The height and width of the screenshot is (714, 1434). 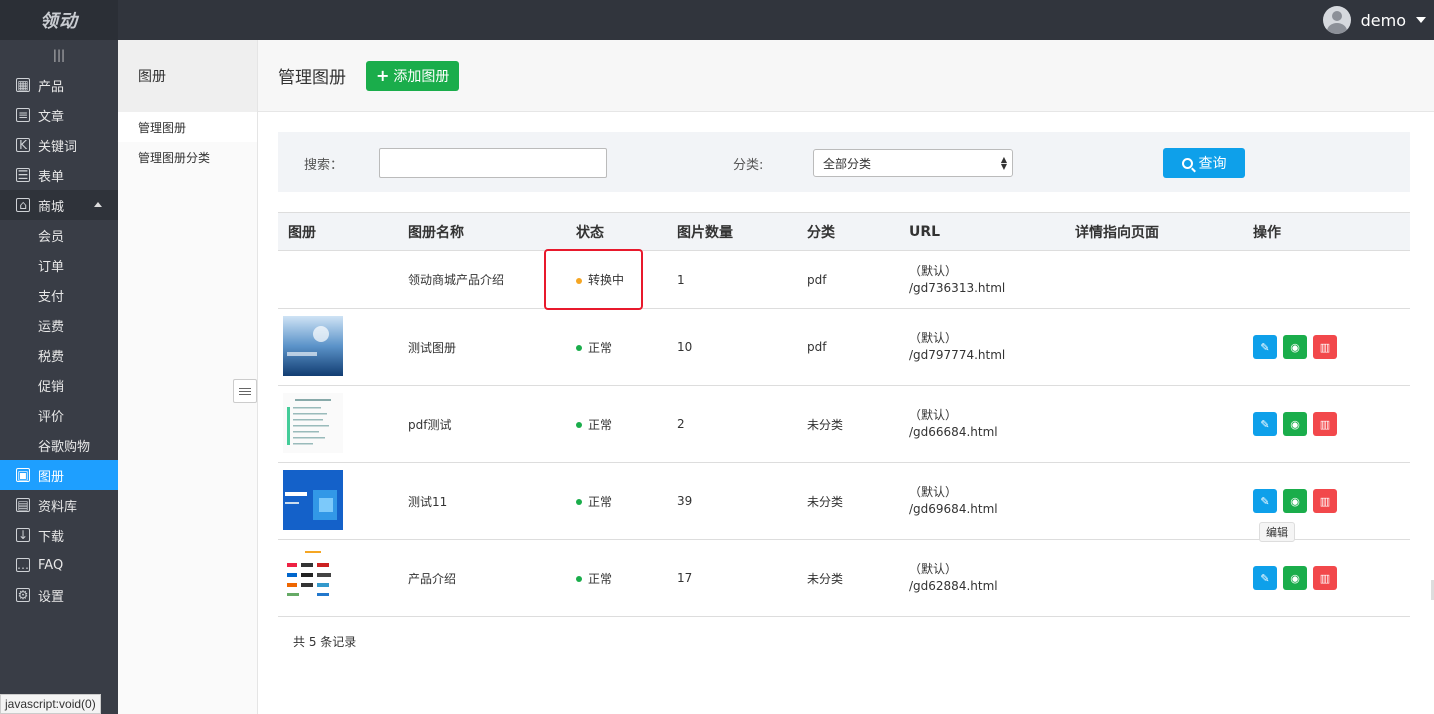 What do you see at coordinates (51, 387) in the screenshot?
I see `sidebar-item-label: 促销` at bounding box center [51, 387].